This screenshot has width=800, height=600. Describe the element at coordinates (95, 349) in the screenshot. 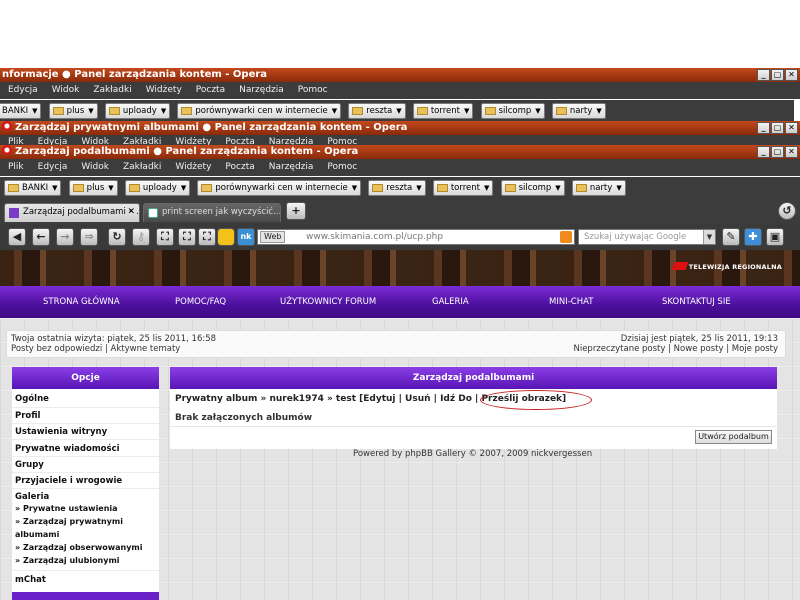

I see `quick-links: Posty bez odpowiedzi | Aktywne tematy` at that location.